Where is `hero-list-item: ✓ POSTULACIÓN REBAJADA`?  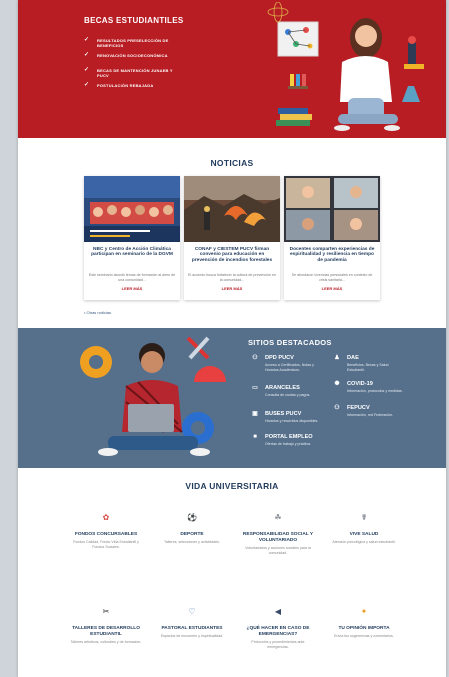
hero-list-item: ✓ POSTULACIÓN REBAJADA is located at coordinates (131, 90).